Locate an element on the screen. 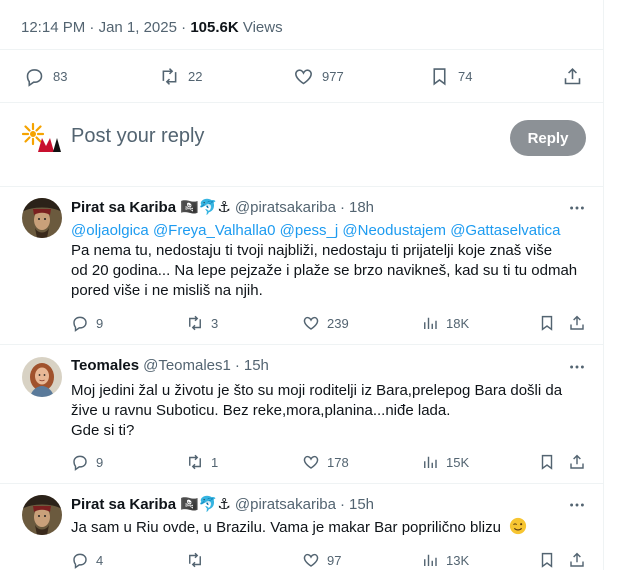 This screenshot has width=617, height=570. reply-action: 83 is located at coordinates (45, 76).